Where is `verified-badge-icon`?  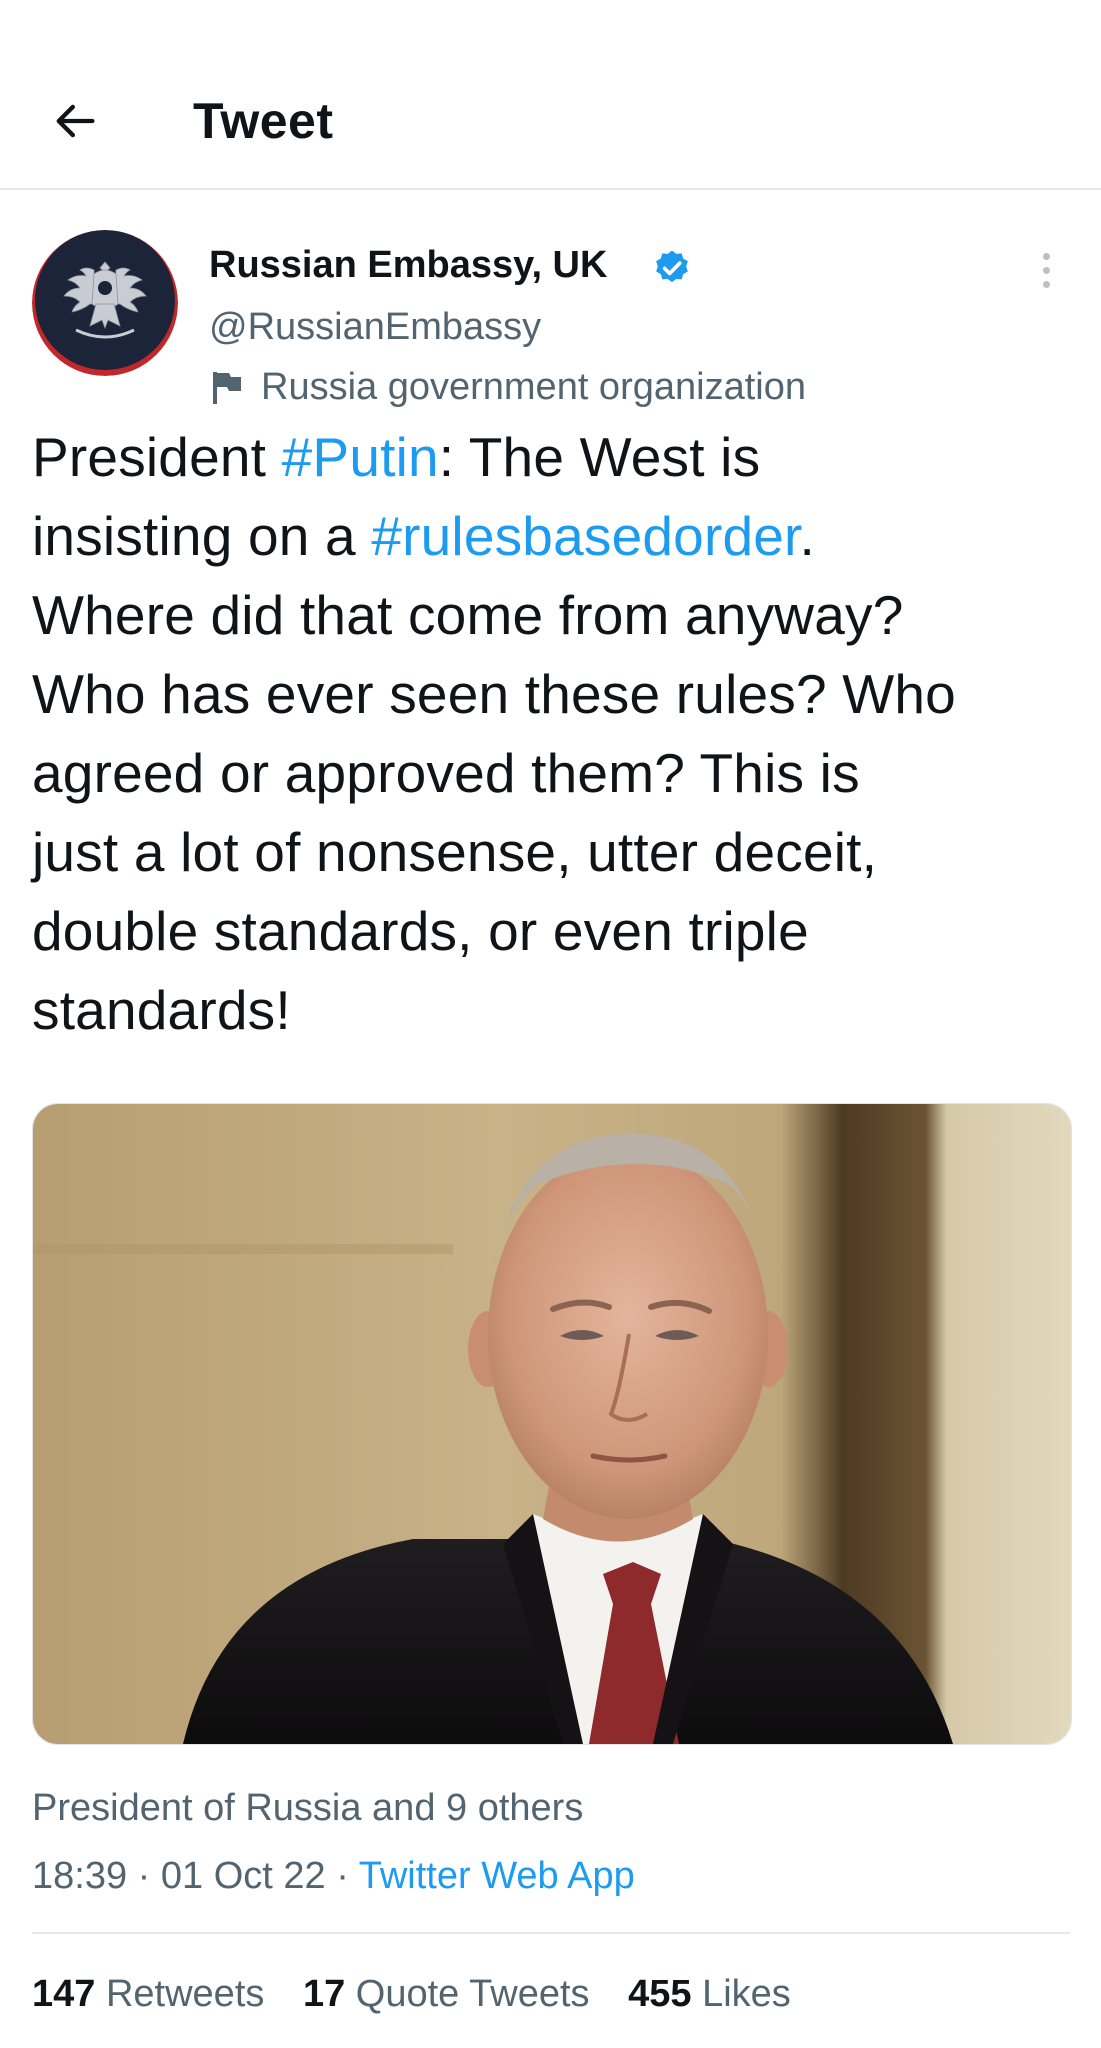 verified-badge-icon is located at coordinates (672, 266).